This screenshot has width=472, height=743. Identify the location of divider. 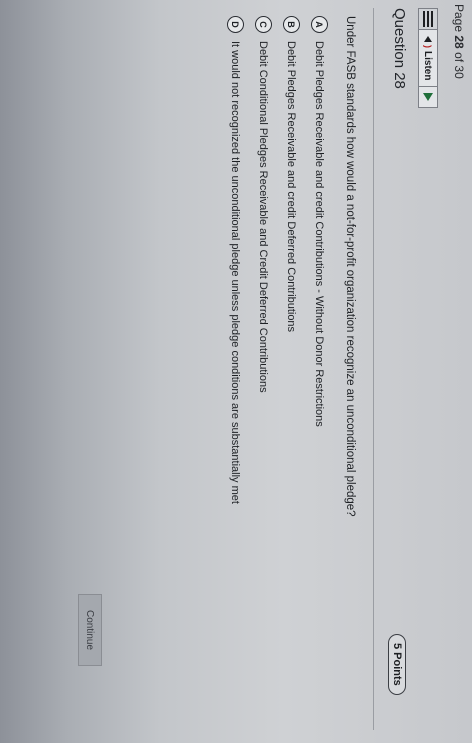
(373, 369).